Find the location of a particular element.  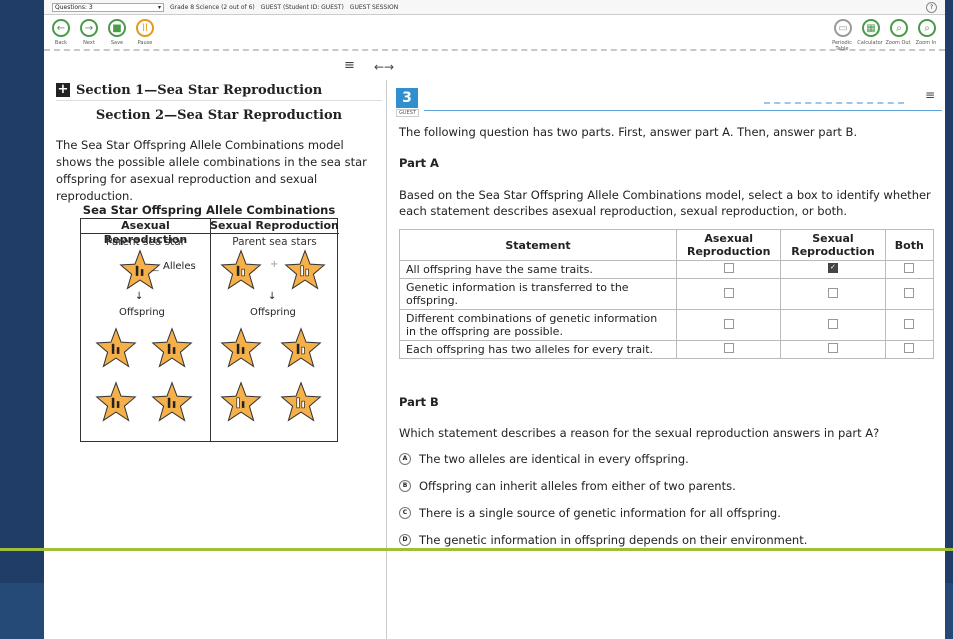

table-row: All offspring have the same traits. is located at coordinates (666, 269).